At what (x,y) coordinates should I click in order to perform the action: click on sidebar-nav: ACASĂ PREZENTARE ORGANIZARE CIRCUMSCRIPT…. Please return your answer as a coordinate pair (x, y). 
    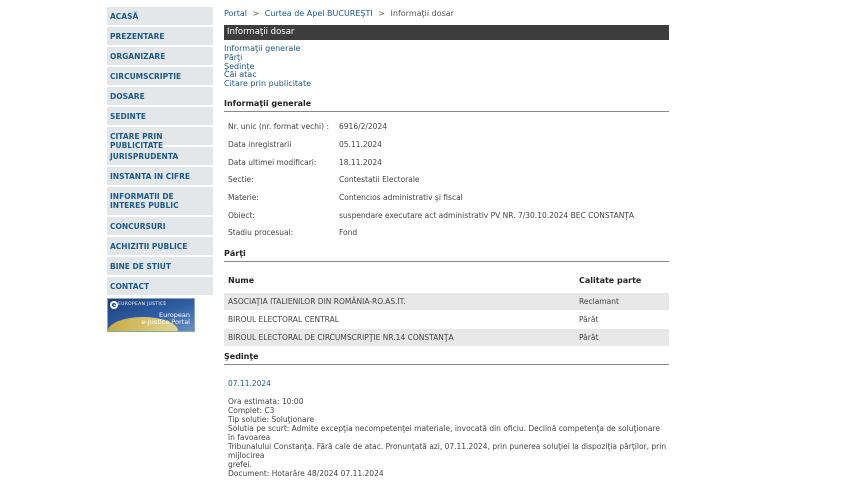
    Looking at the image, I should click on (160, 169).